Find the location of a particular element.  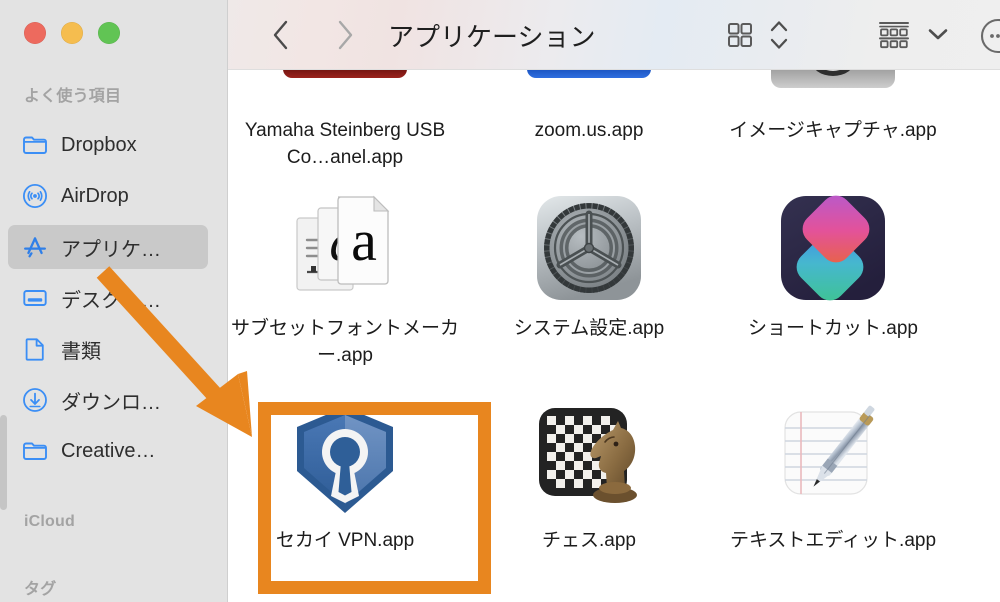

file-item: Yamaha Steinberg USB Co…anel.app is located at coordinates (348, 140).